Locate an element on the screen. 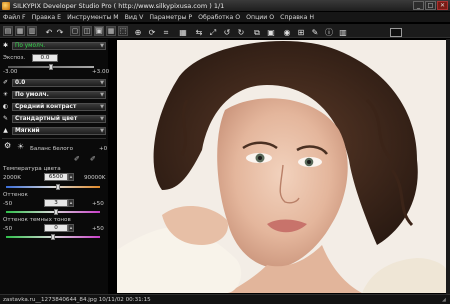 This screenshot has height=304, width=450. menu-options: Опции O is located at coordinates (260, 17).